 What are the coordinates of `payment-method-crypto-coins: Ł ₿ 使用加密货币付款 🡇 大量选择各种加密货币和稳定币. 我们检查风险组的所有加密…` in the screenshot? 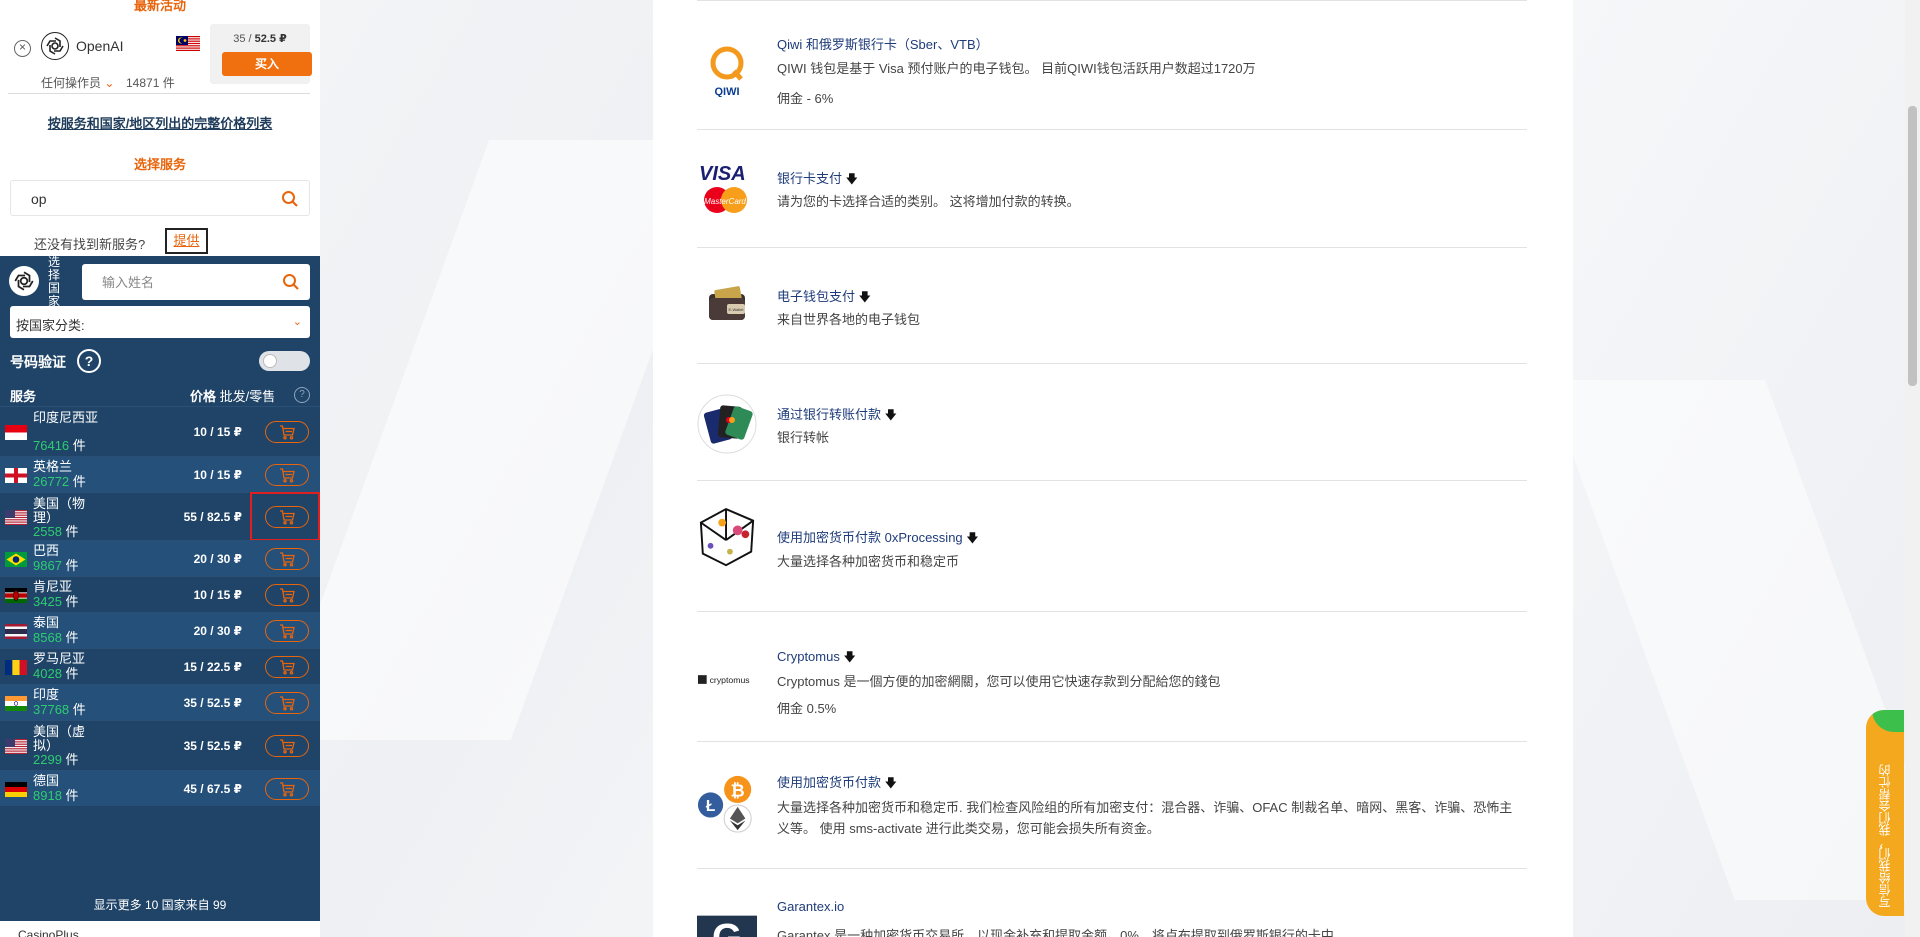 It's located at (1112, 805).